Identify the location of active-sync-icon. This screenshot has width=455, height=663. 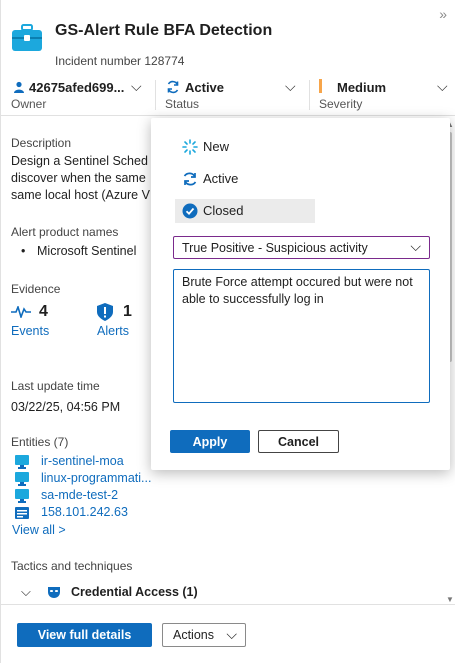
(190, 179).